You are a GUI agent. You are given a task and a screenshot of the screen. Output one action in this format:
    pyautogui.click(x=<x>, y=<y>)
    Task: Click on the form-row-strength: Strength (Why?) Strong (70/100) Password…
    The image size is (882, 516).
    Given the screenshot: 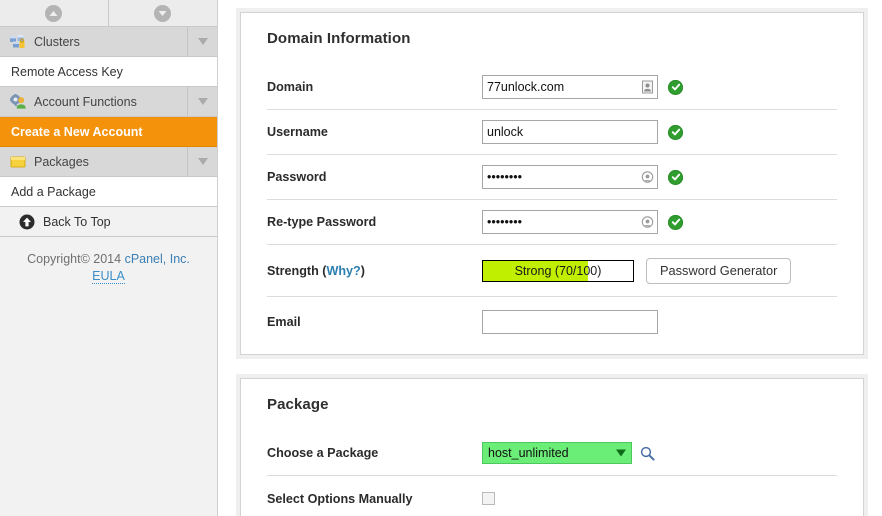 What is the action you would take?
    pyautogui.click(x=552, y=271)
    